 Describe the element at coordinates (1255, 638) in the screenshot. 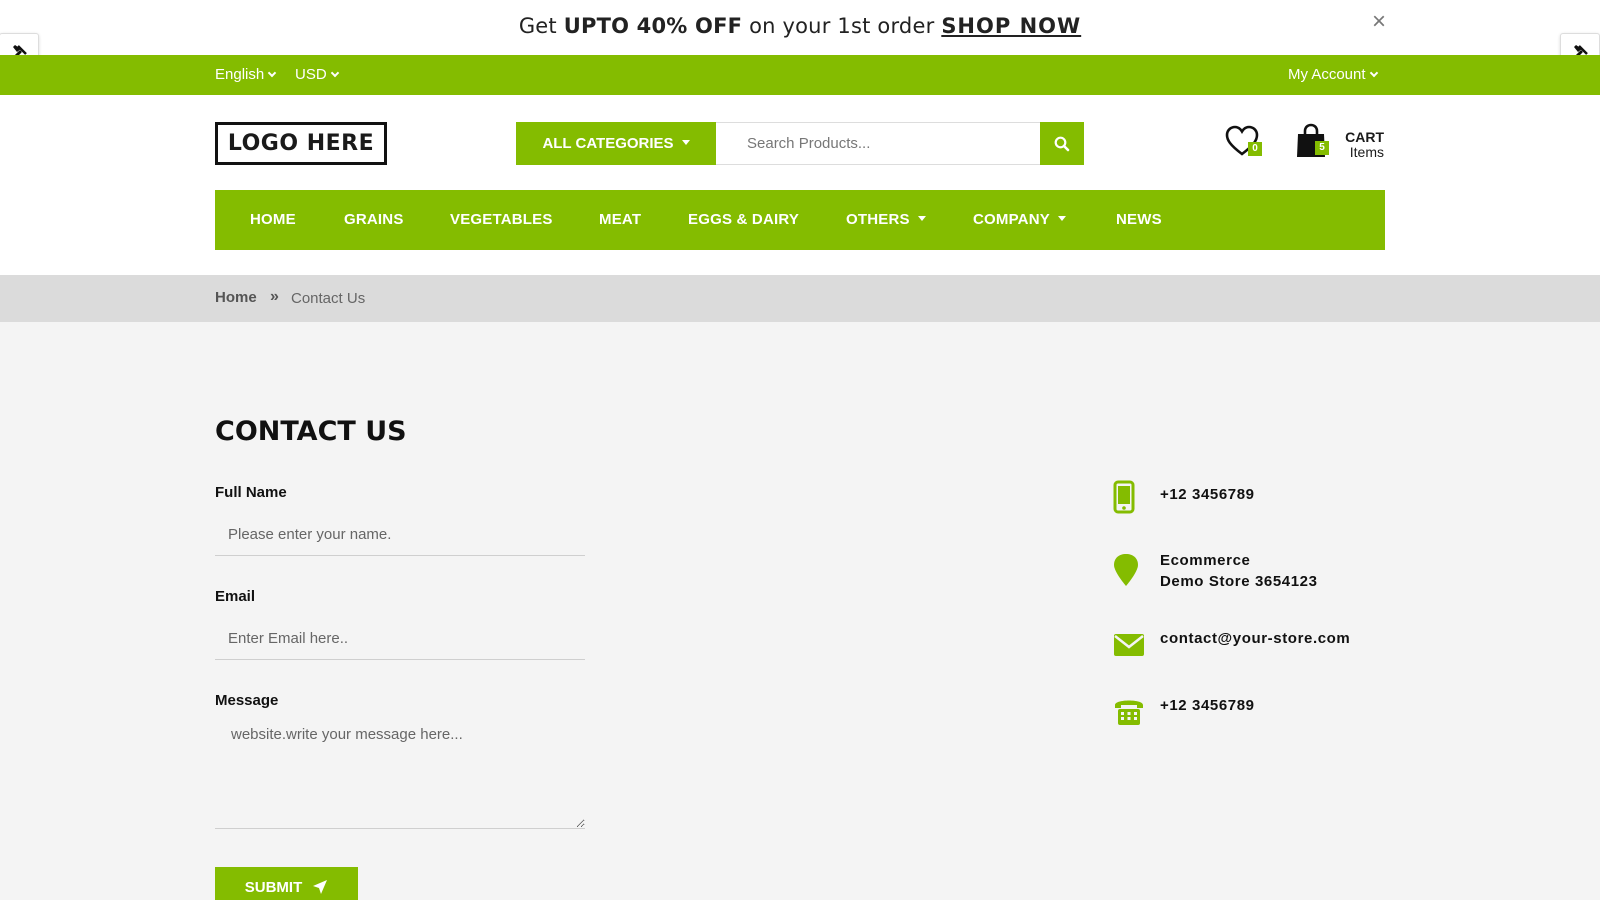

I see `contact-email: contact@your-store.com` at that location.